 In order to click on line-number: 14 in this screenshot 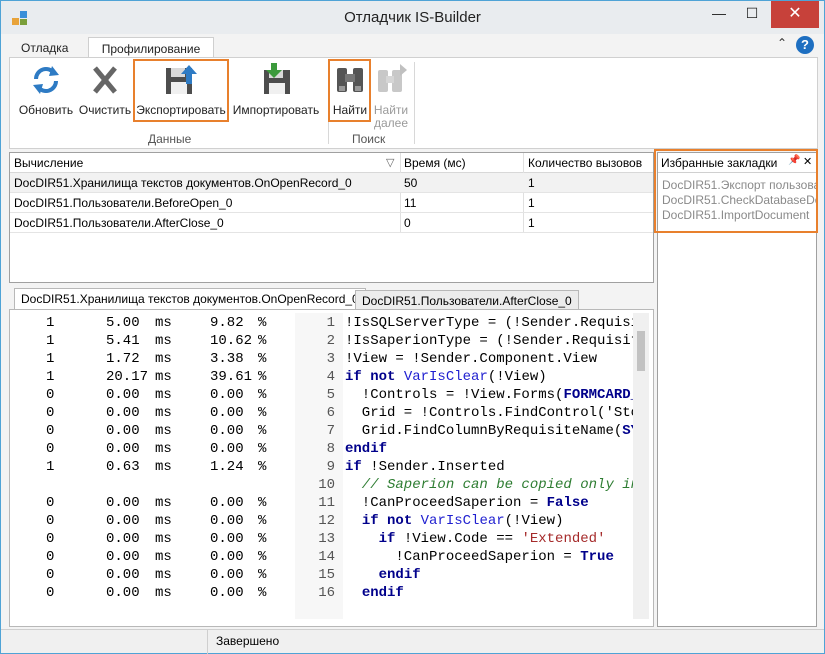, I will do `click(326, 557)`.